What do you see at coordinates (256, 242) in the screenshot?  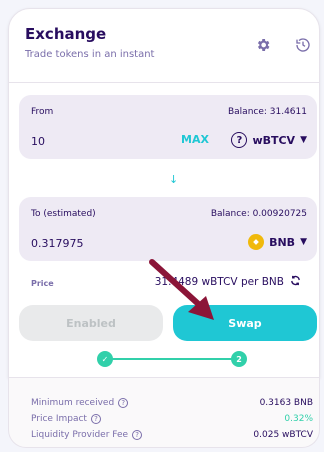 I see `bnb-coin-icon` at bounding box center [256, 242].